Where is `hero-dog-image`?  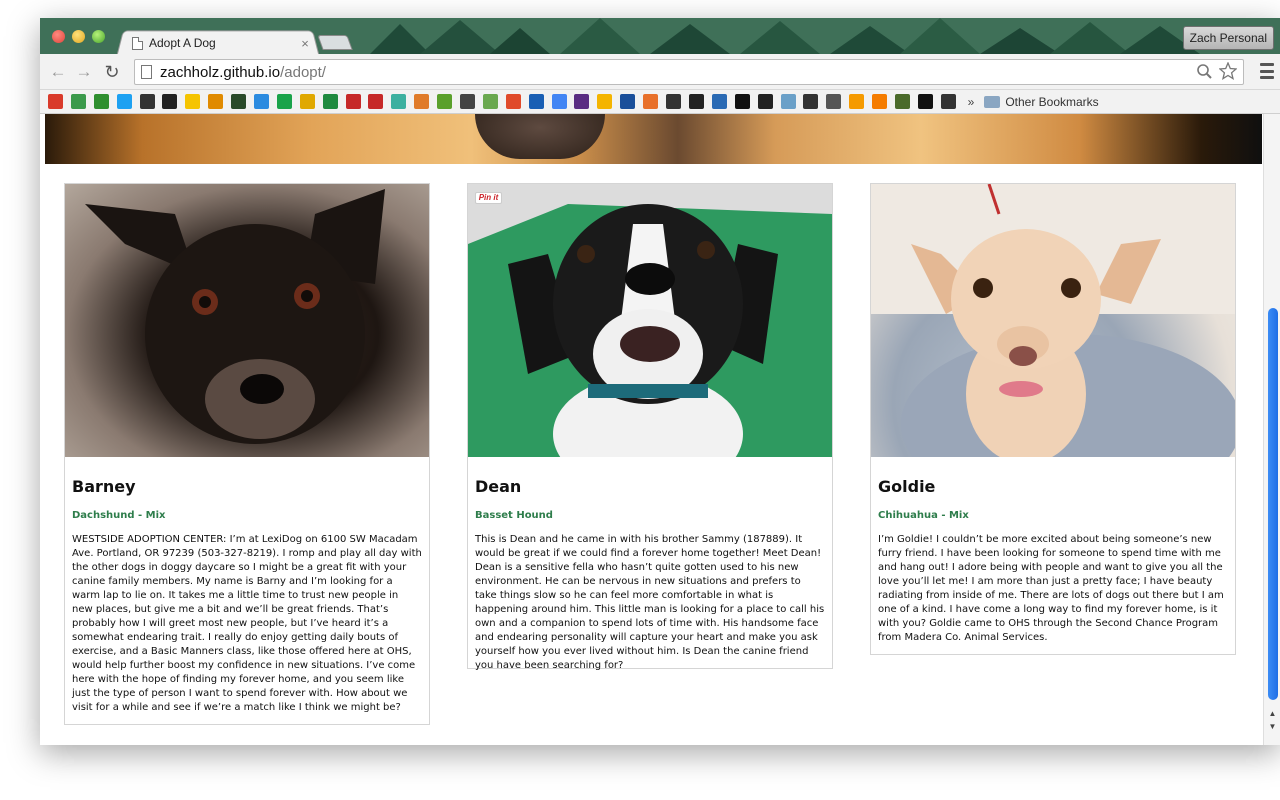 hero-dog-image is located at coordinates (653, 139).